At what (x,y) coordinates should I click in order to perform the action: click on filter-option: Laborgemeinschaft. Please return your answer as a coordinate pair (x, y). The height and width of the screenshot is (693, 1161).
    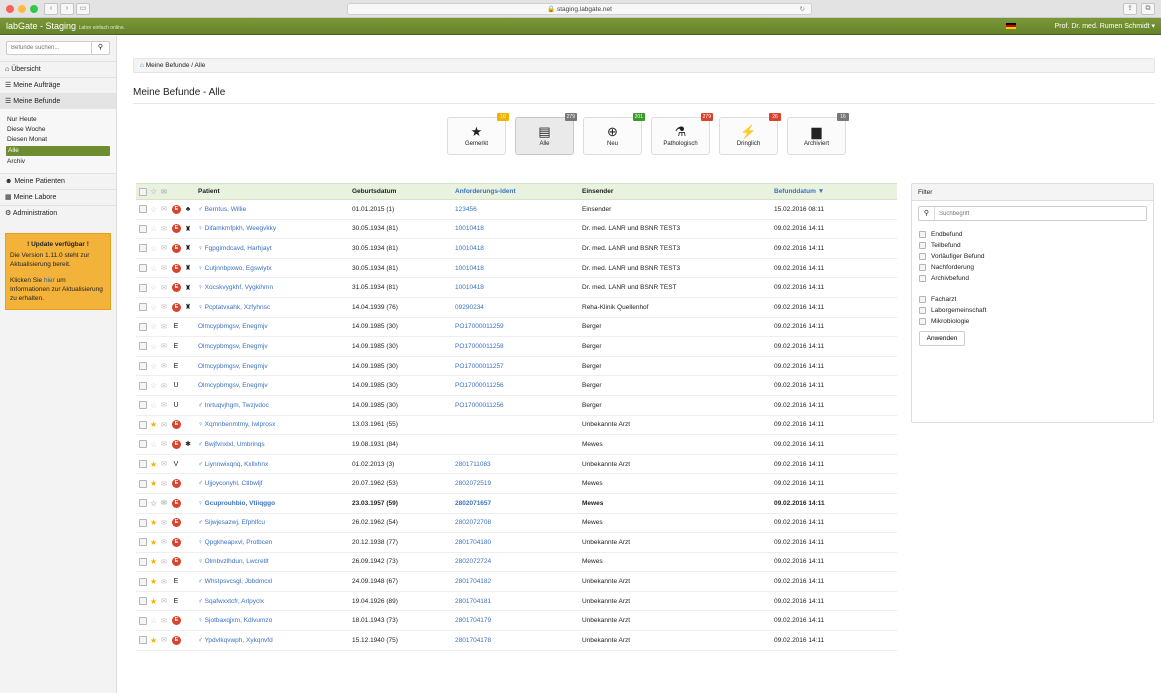
    Looking at the image, I should click on (1036, 310).